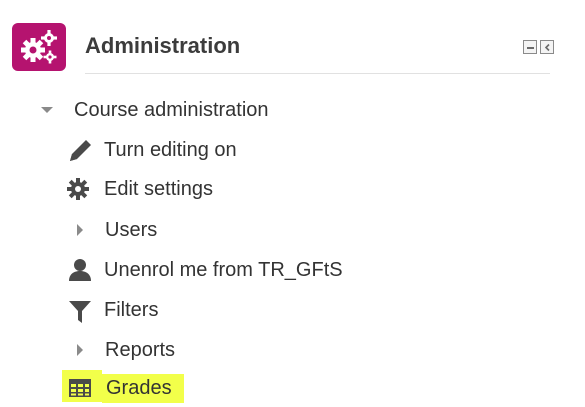 This screenshot has width=585, height=407. I want to click on tree-item-grades: Grades, so click(168, 389).